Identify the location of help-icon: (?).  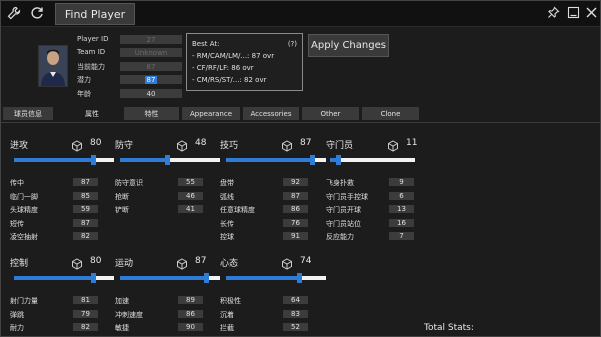
(292, 44).